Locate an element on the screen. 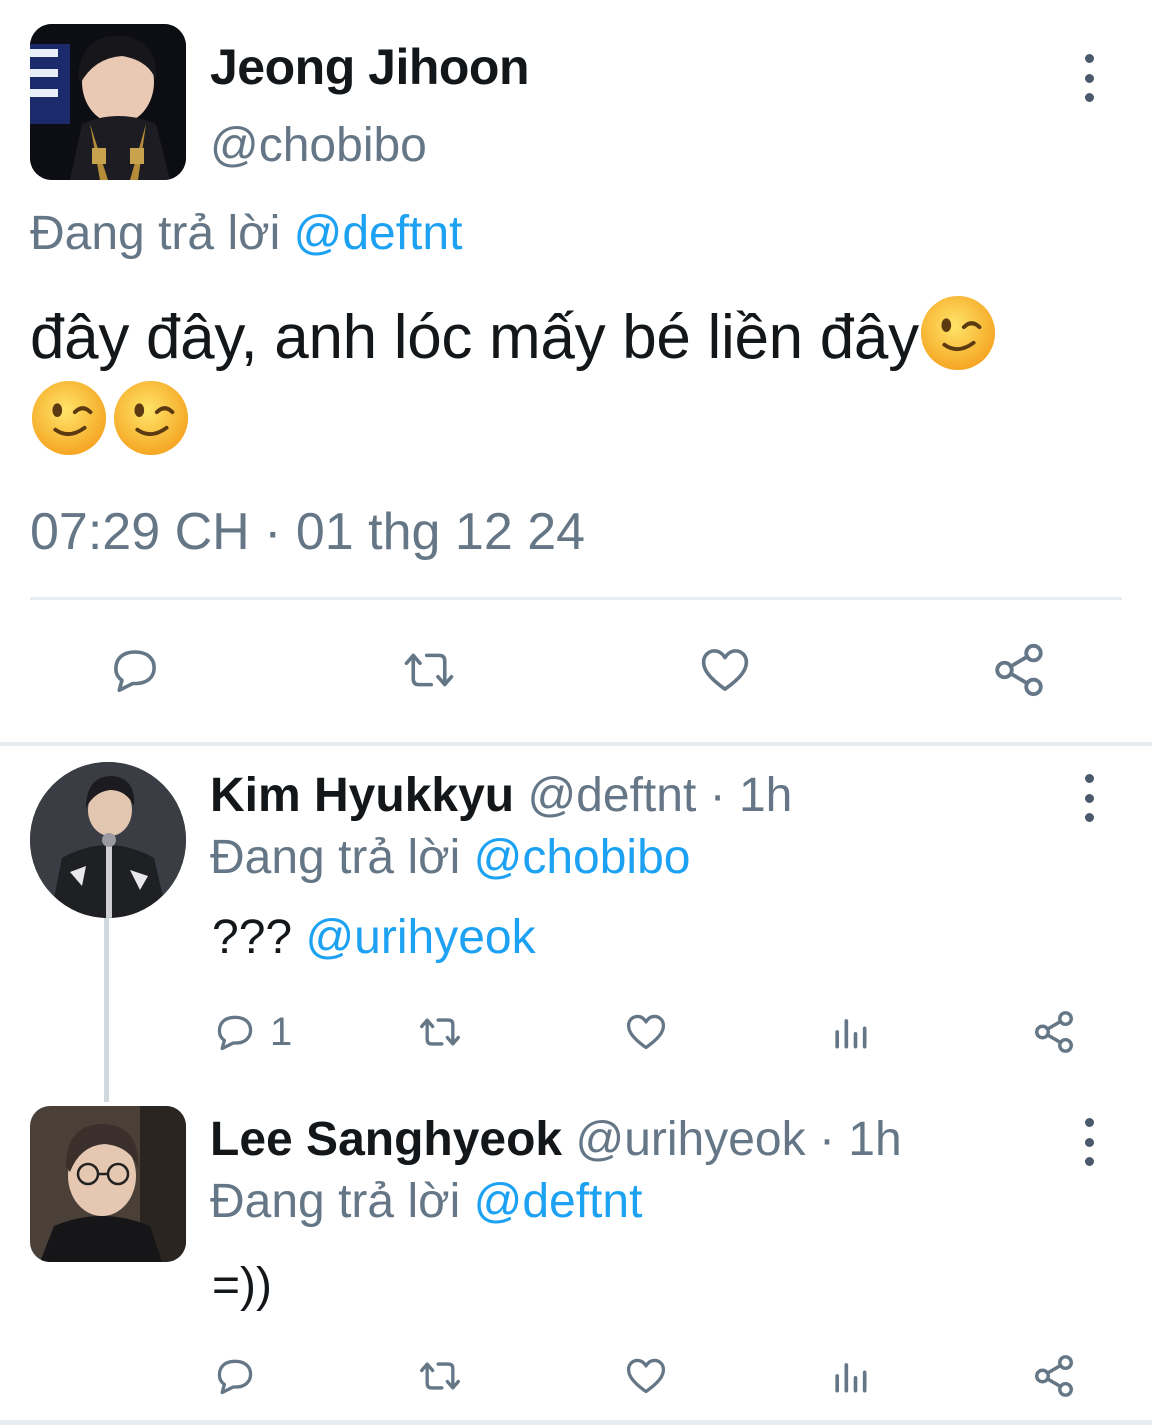  reply-count: 1 is located at coordinates (281, 1031).